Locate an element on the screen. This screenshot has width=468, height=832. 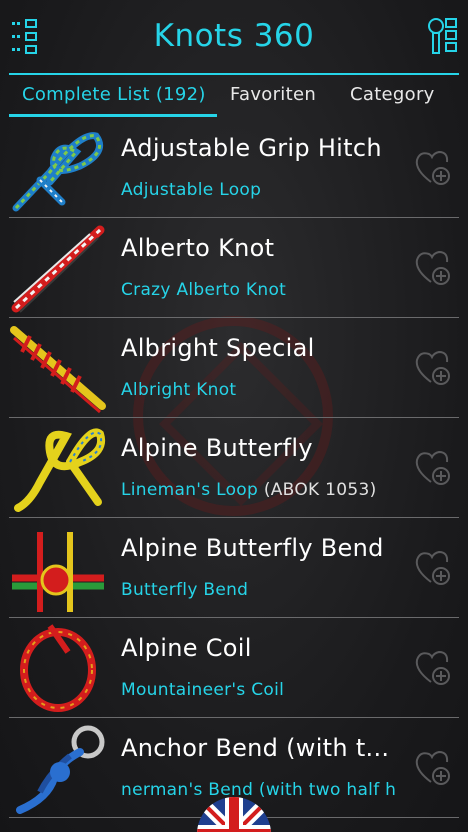
knot-name: Alpine Coil is located at coordinates (186, 648).